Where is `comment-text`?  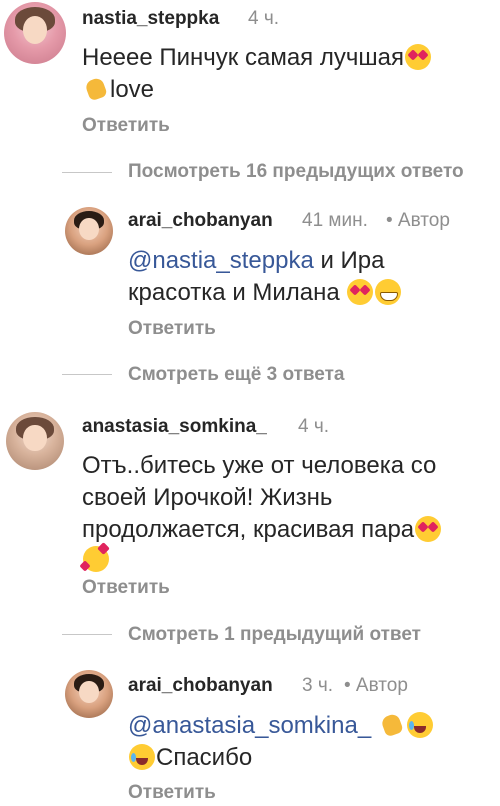
comment-text is located at coordinates (96, 559).